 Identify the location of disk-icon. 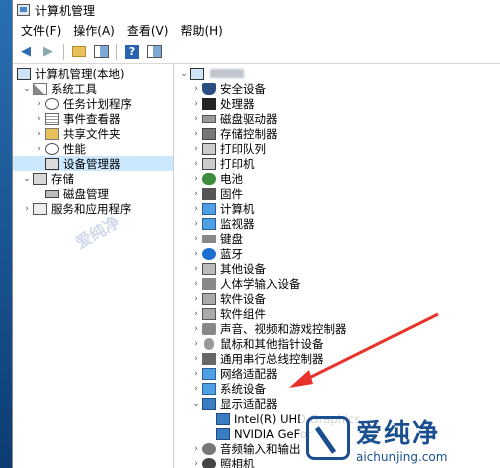
(52, 193).